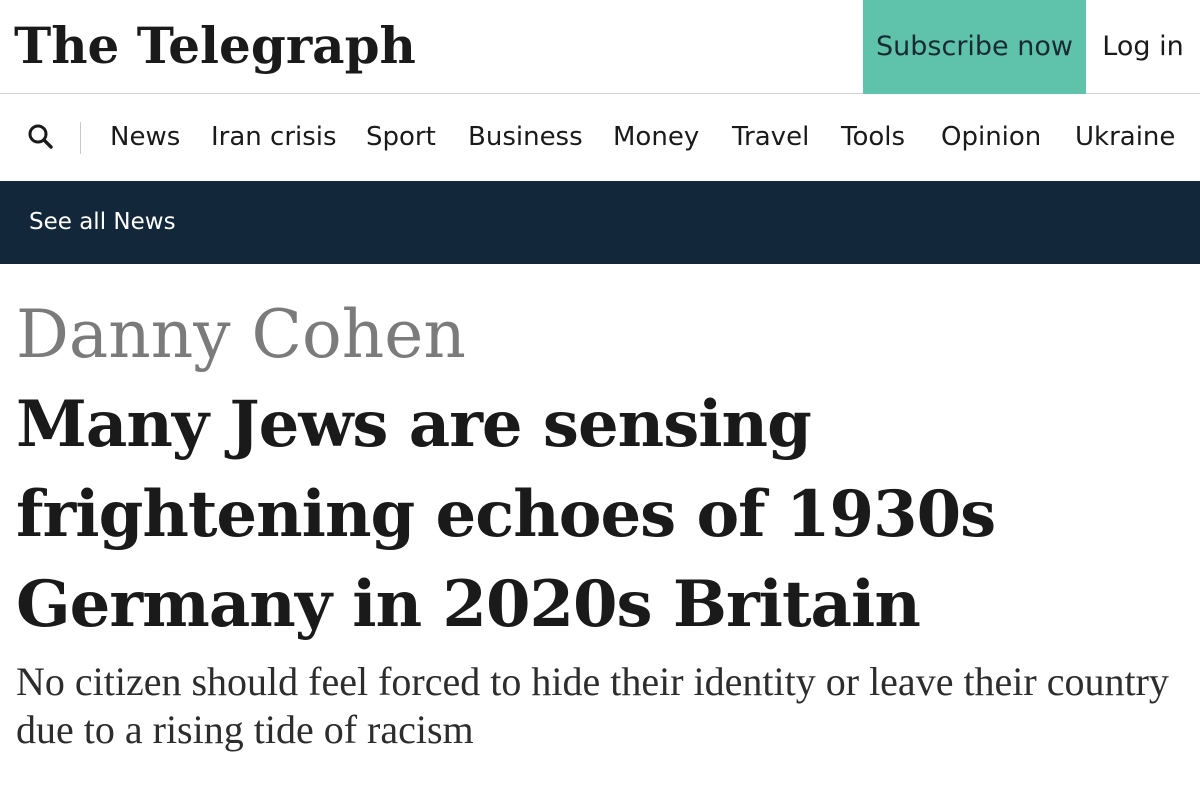 The width and height of the screenshot is (1200, 788). Describe the element at coordinates (215, 46) in the screenshot. I see `site-logo: The Telegraph` at that location.